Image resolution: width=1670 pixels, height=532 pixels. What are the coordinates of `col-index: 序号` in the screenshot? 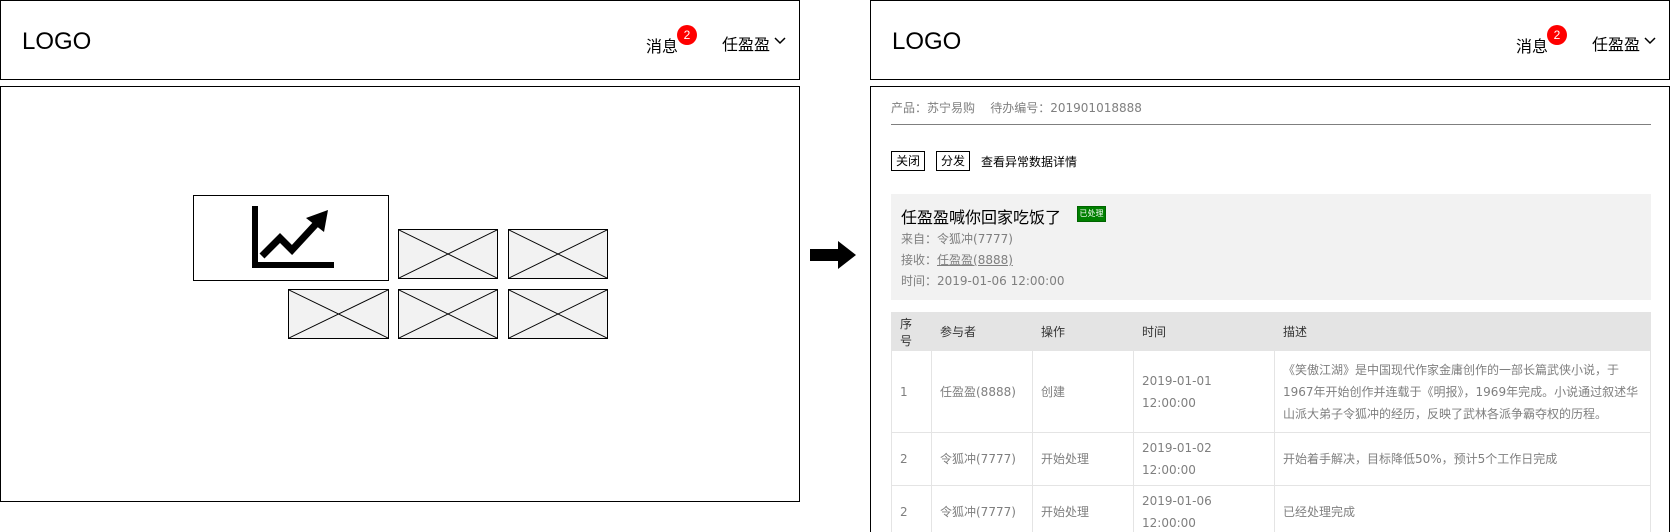 It's located at (911, 331).